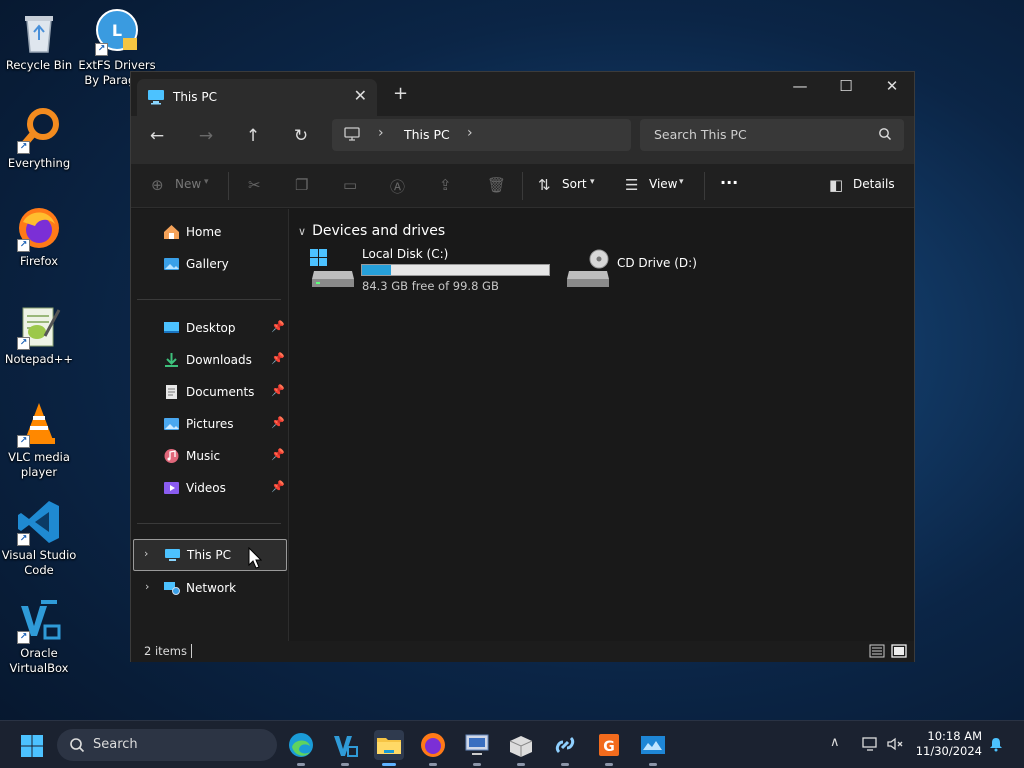 Image resolution: width=1024 pixels, height=768 pixels. I want to click on nav-item-videos: Videos 📌, so click(211, 488).